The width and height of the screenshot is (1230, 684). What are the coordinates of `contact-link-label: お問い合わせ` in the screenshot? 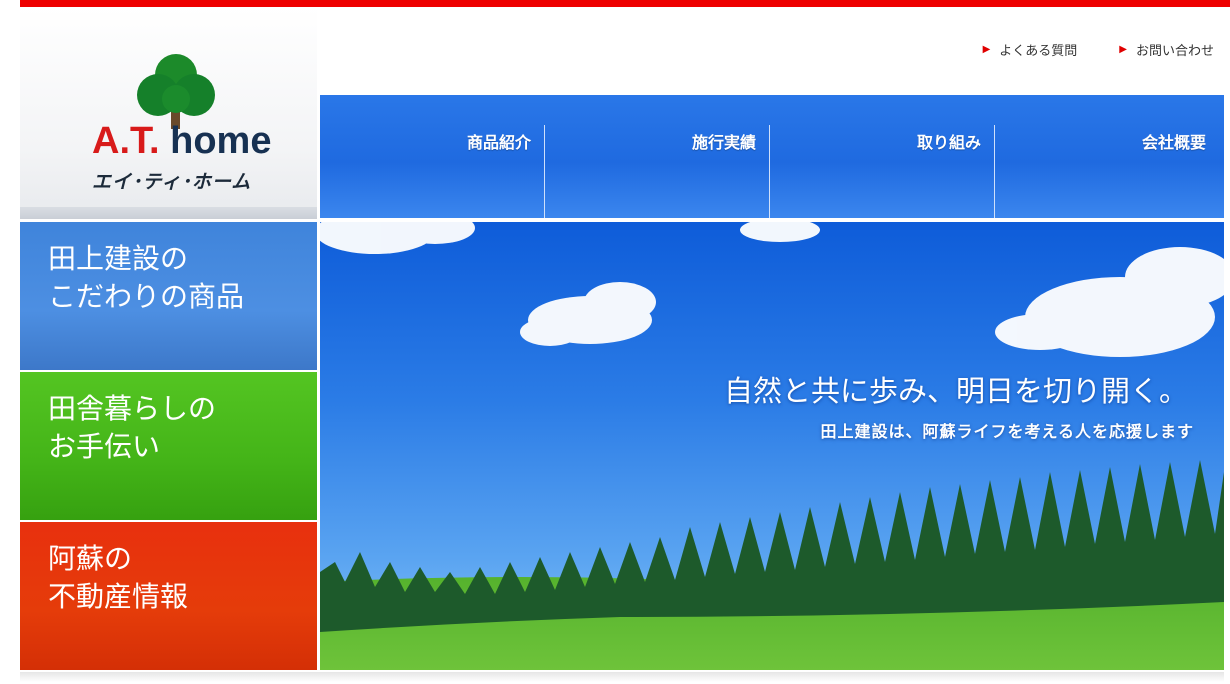 It's located at (1174, 51).